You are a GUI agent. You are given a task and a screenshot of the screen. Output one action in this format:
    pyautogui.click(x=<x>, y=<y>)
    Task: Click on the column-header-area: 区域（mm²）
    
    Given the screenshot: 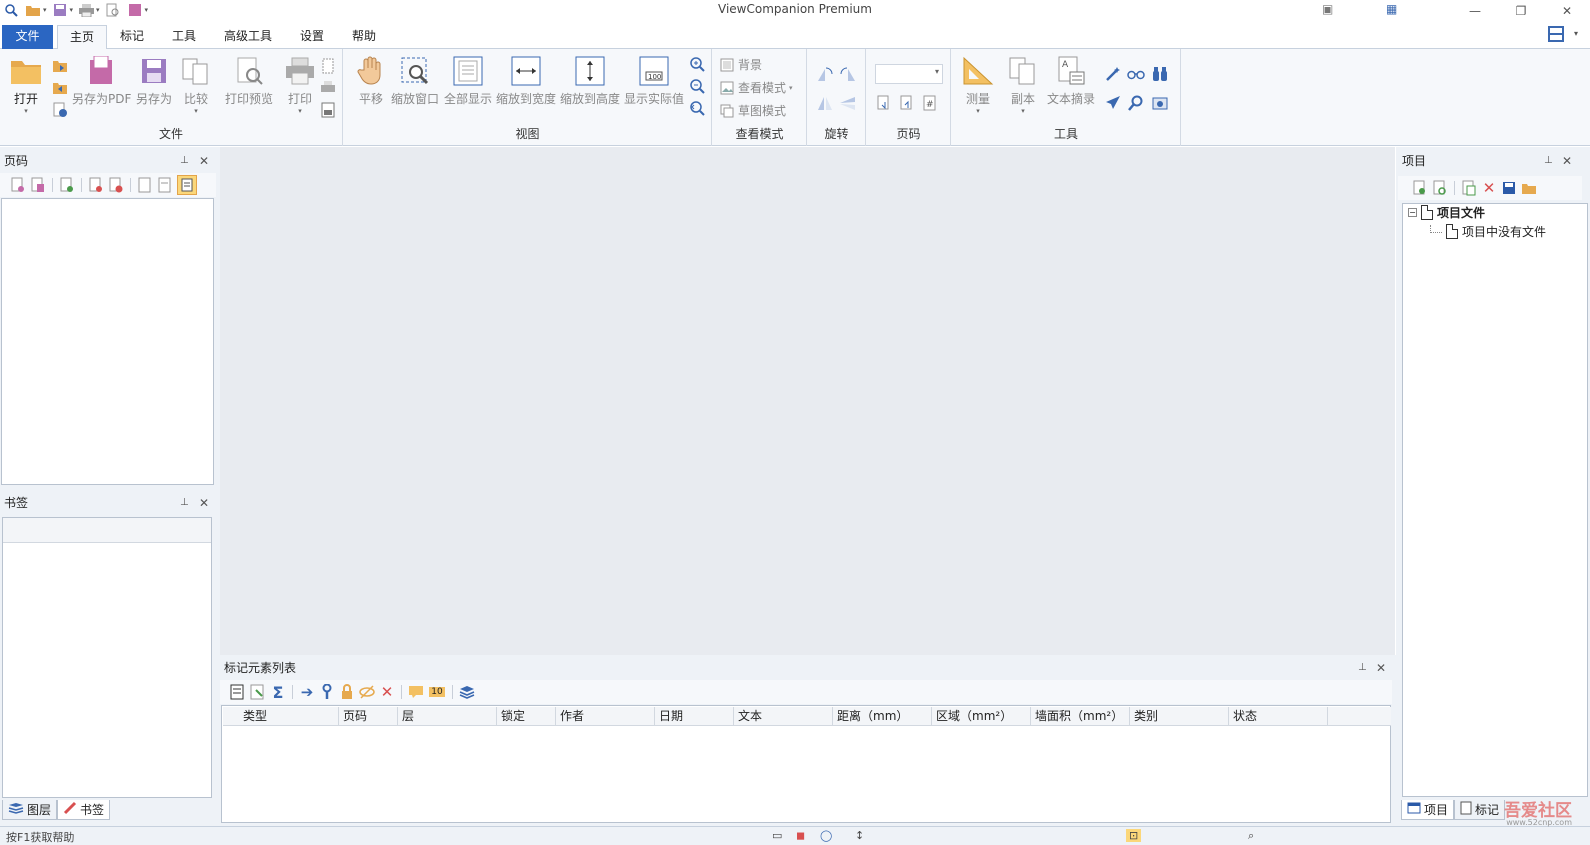 What is the action you would take?
    pyautogui.click(x=981, y=716)
    